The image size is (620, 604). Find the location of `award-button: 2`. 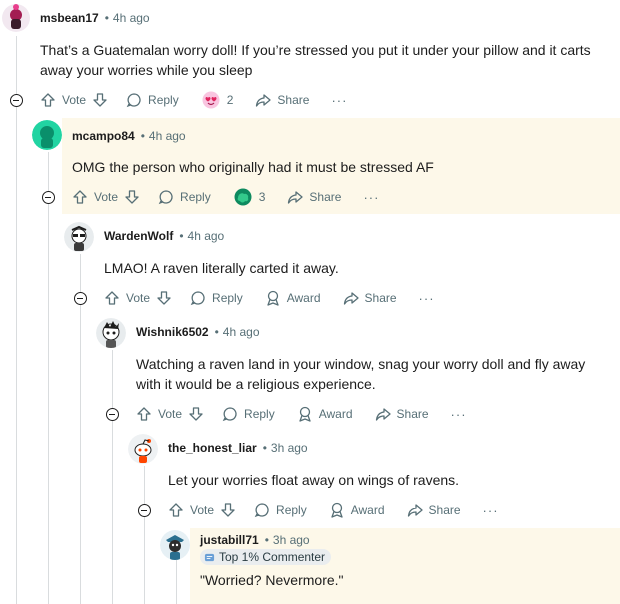

award-button: 2 is located at coordinates (217, 100).